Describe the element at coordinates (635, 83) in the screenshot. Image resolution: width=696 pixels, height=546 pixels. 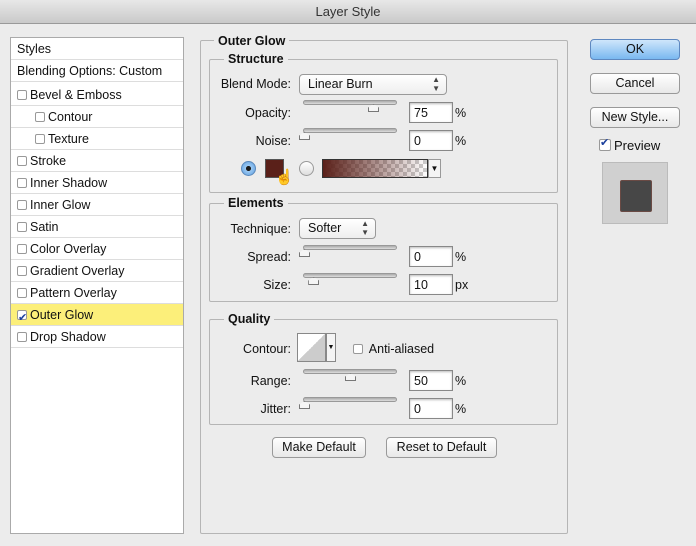
I see `cancel-button: Cancel` at that location.